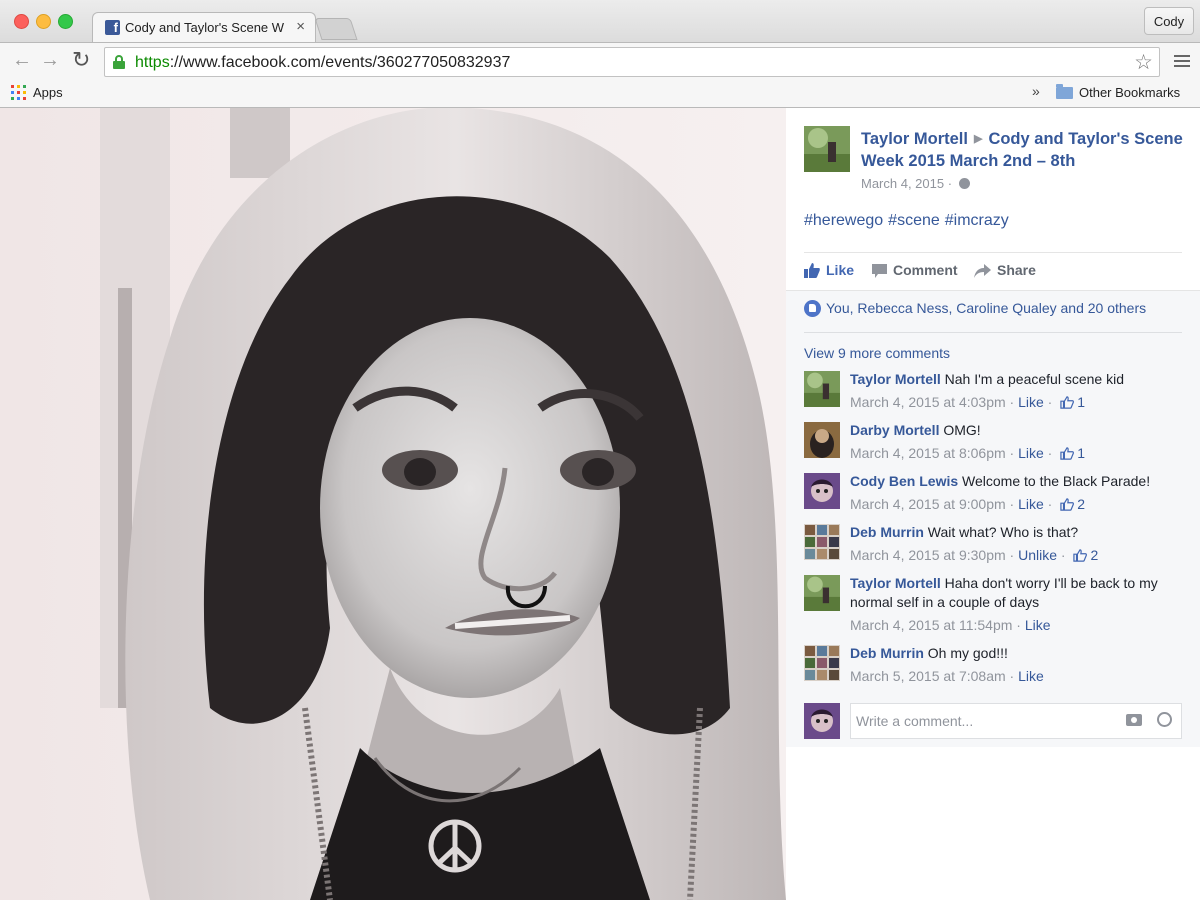  Describe the element at coordinates (877, 353) in the screenshot. I see `view-more-comments-link: View 9 more comments` at that location.